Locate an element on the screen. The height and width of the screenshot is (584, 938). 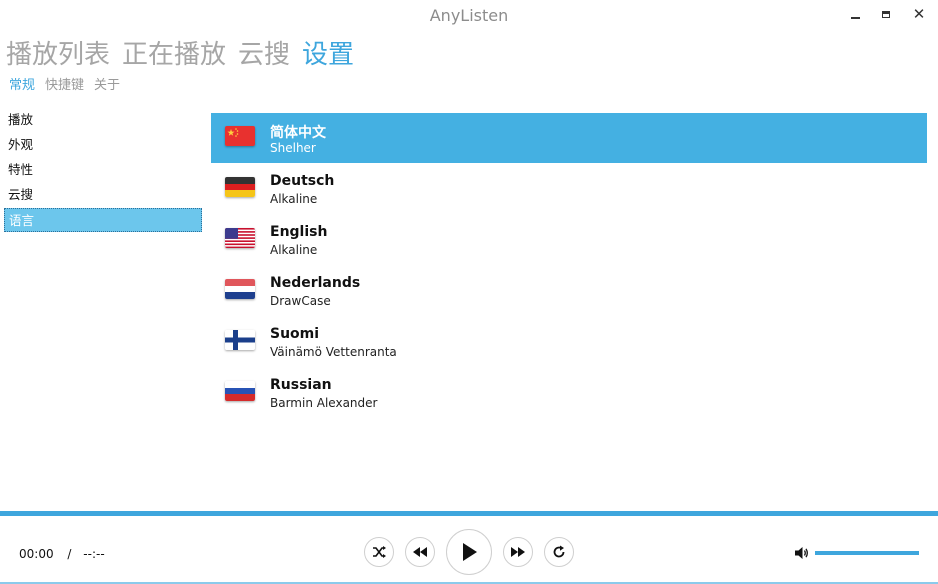
next-button is located at coordinates (518, 552).